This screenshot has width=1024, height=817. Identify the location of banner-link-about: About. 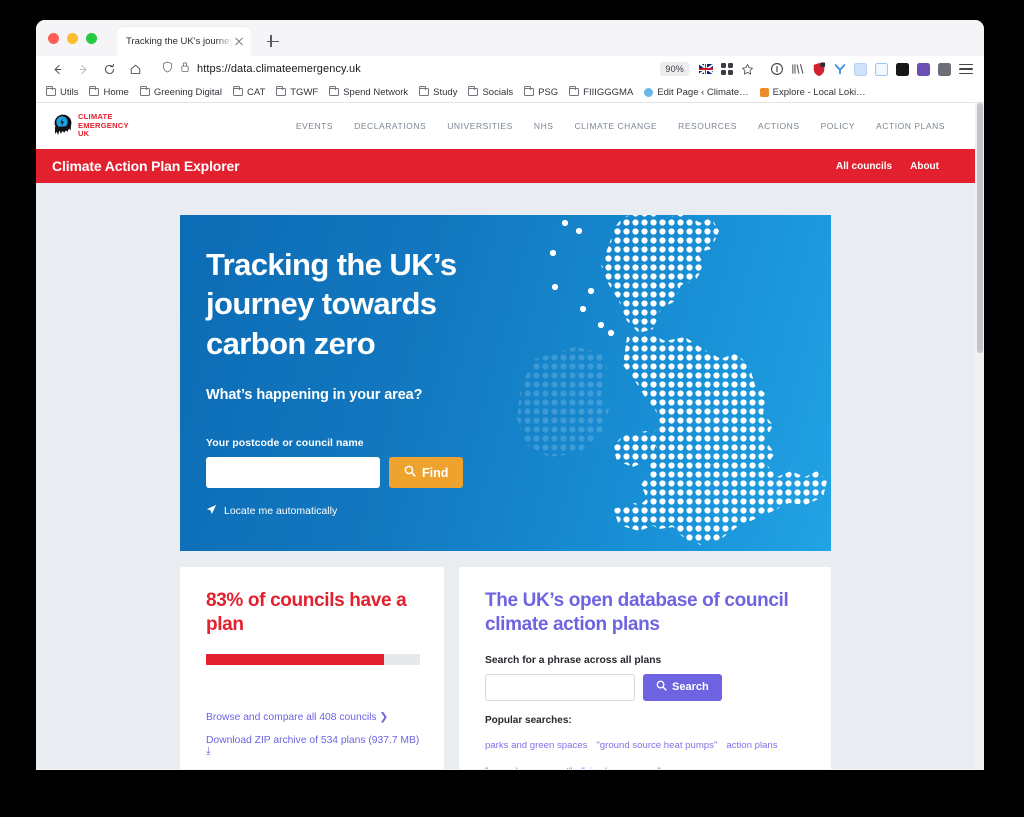
(924, 166).